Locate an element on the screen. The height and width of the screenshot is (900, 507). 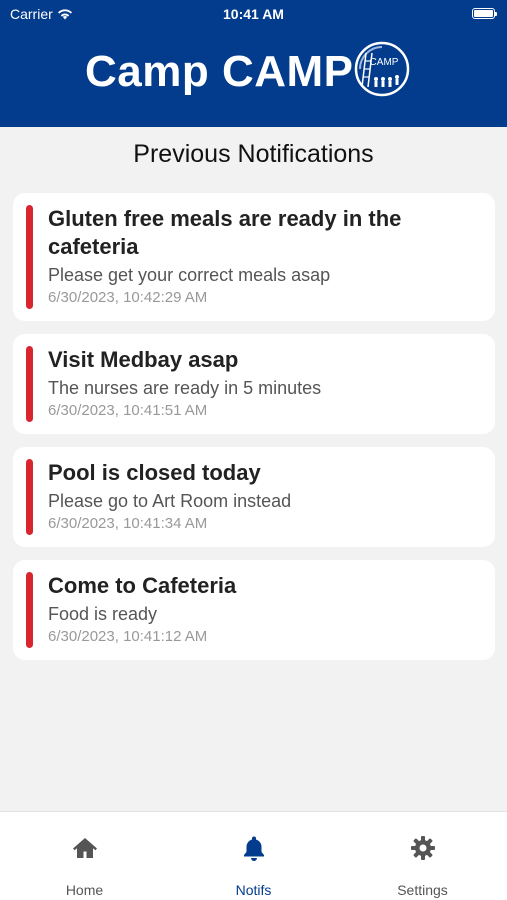
logo-text: CAMP is located at coordinates (383, 62).